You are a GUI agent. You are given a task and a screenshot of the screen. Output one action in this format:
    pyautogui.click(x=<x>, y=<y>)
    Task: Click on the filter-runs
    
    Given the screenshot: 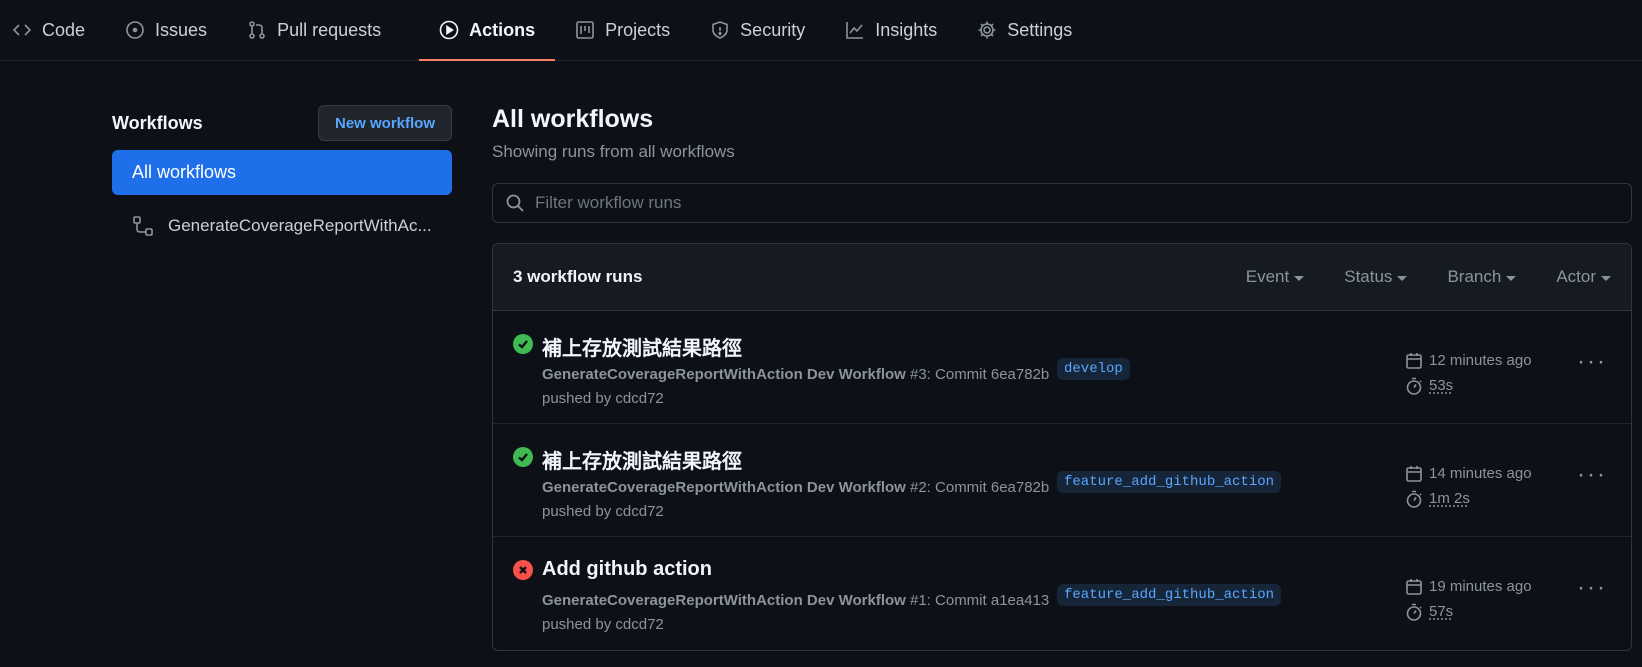 What is the action you would take?
    pyautogui.click(x=1062, y=203)
    